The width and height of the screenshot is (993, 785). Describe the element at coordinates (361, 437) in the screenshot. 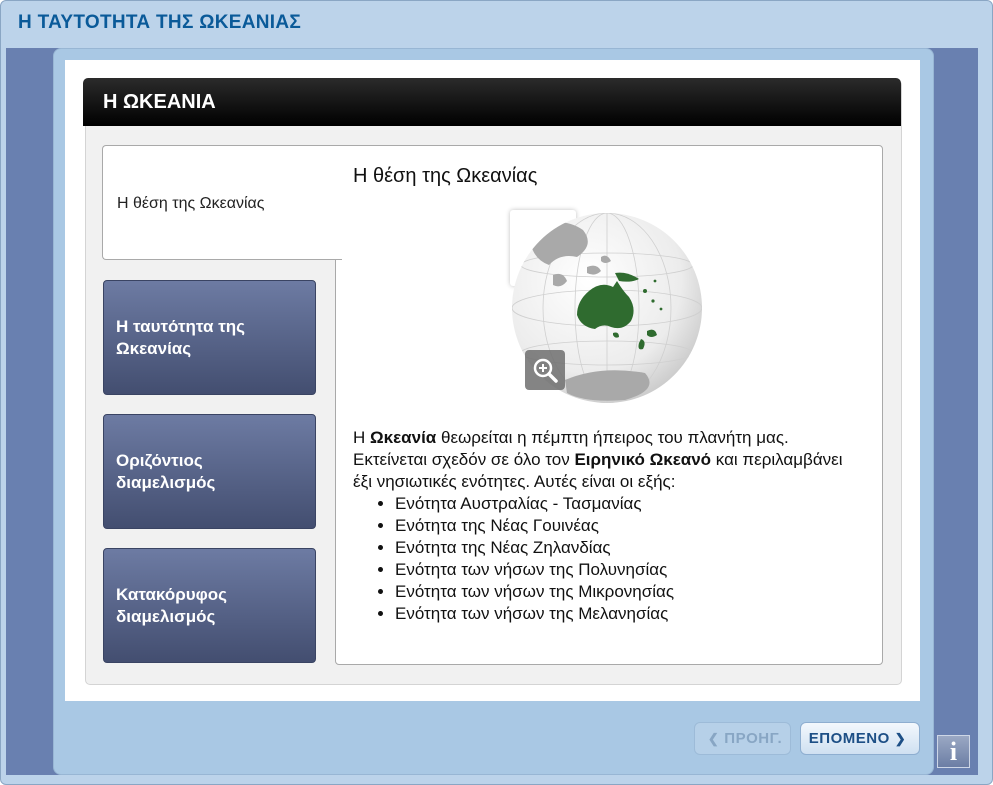

I see `intro-text: Η` at that location.